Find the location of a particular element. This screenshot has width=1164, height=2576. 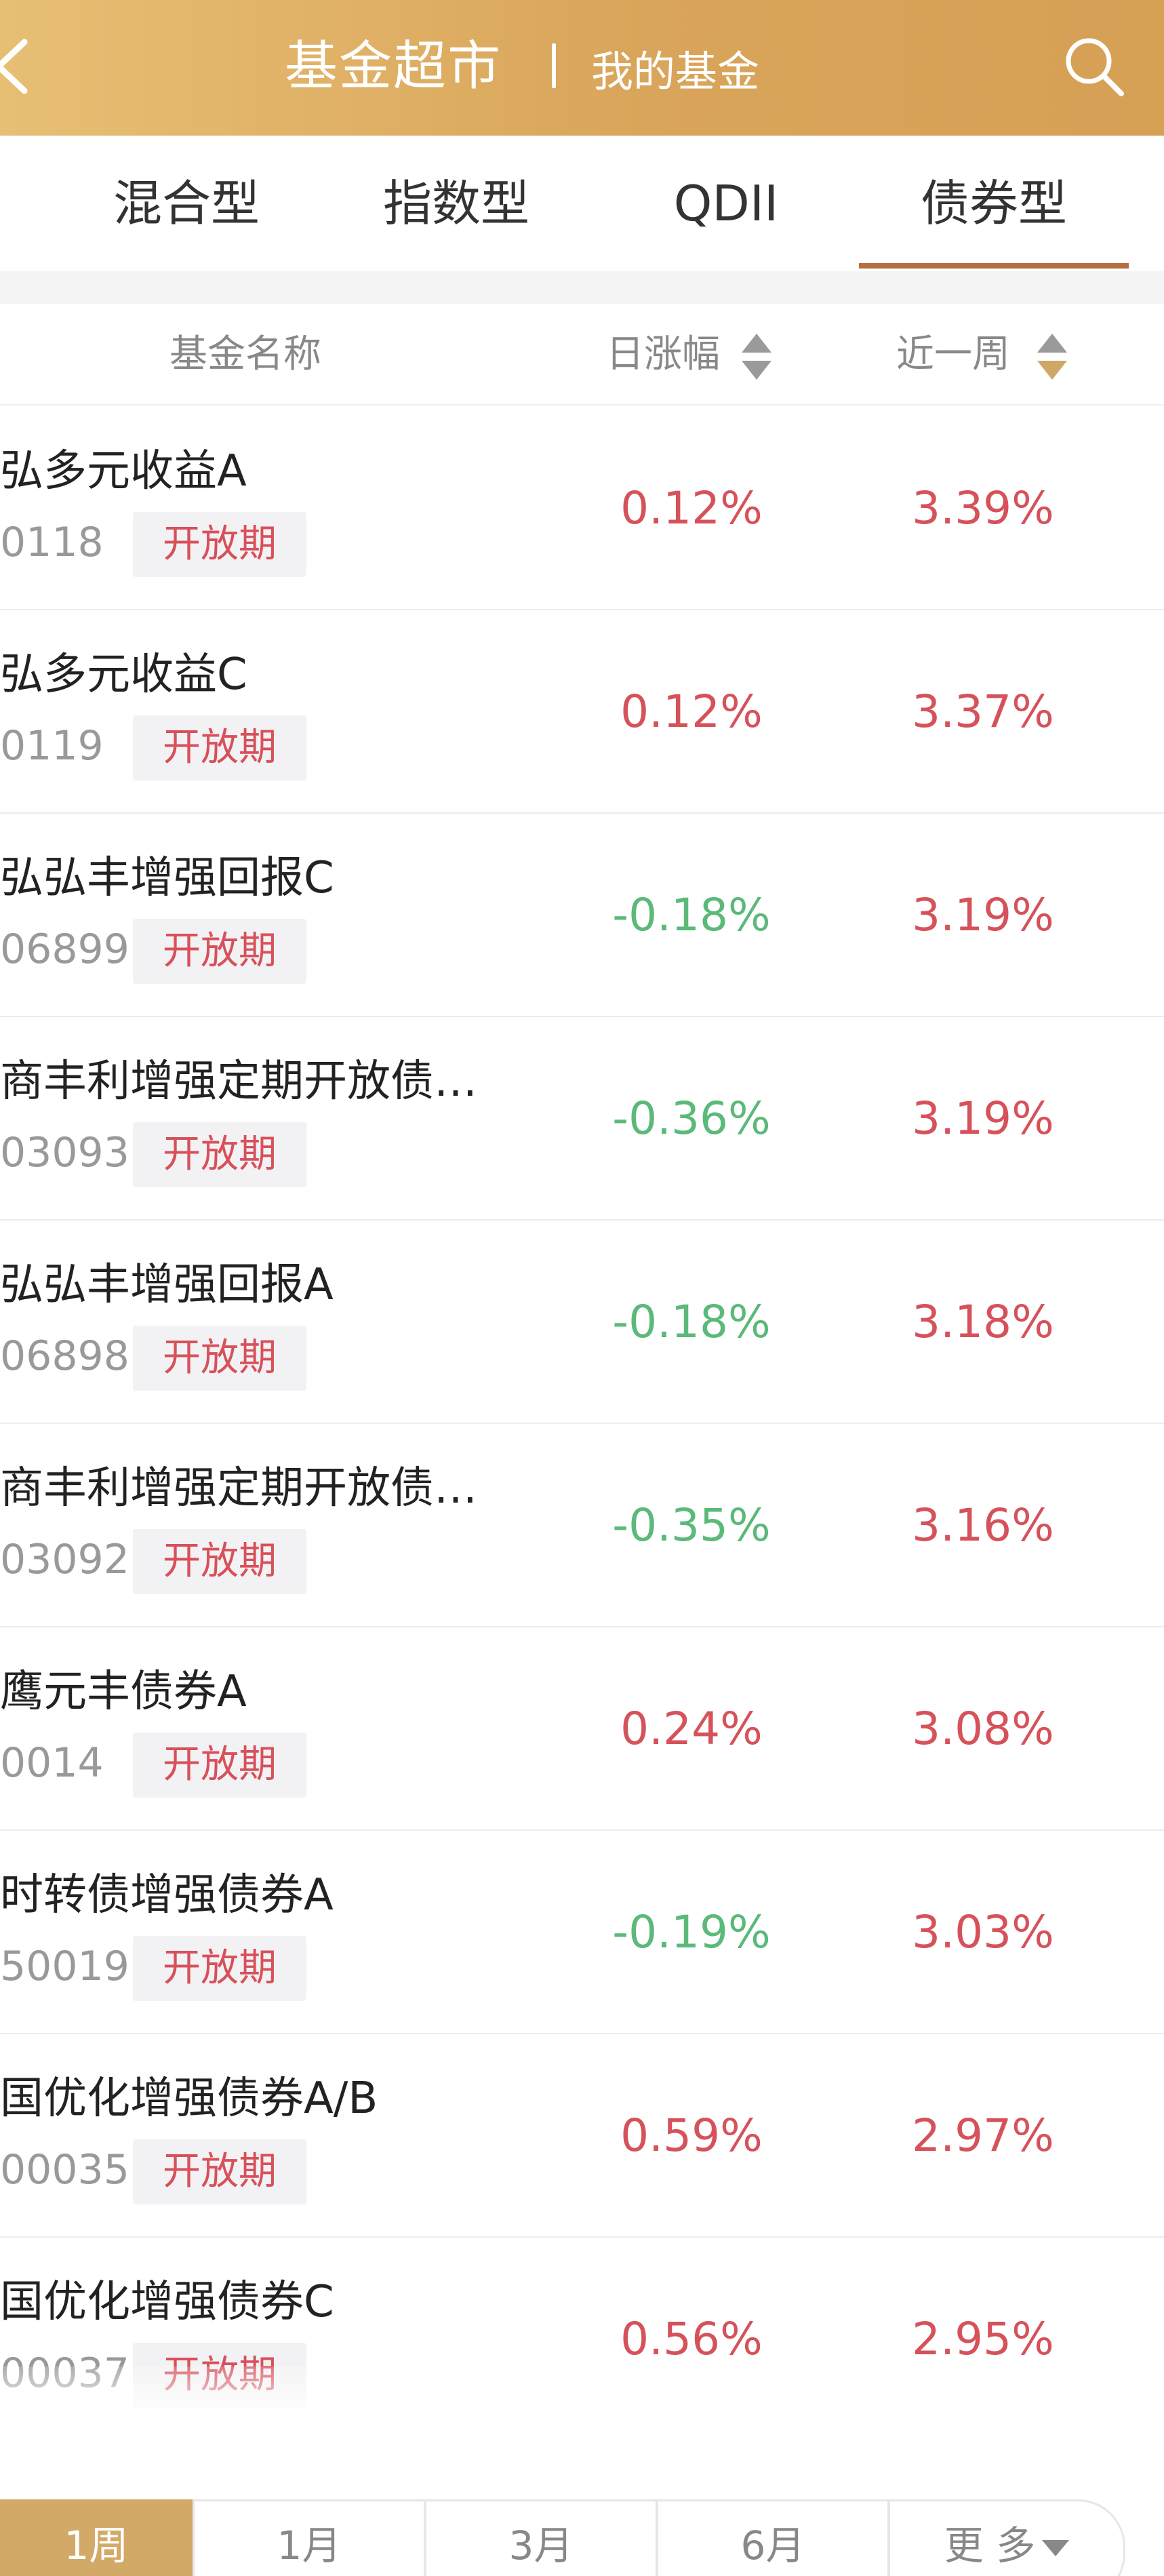

week-change: 3.39% is located at coordinates (983, 508).